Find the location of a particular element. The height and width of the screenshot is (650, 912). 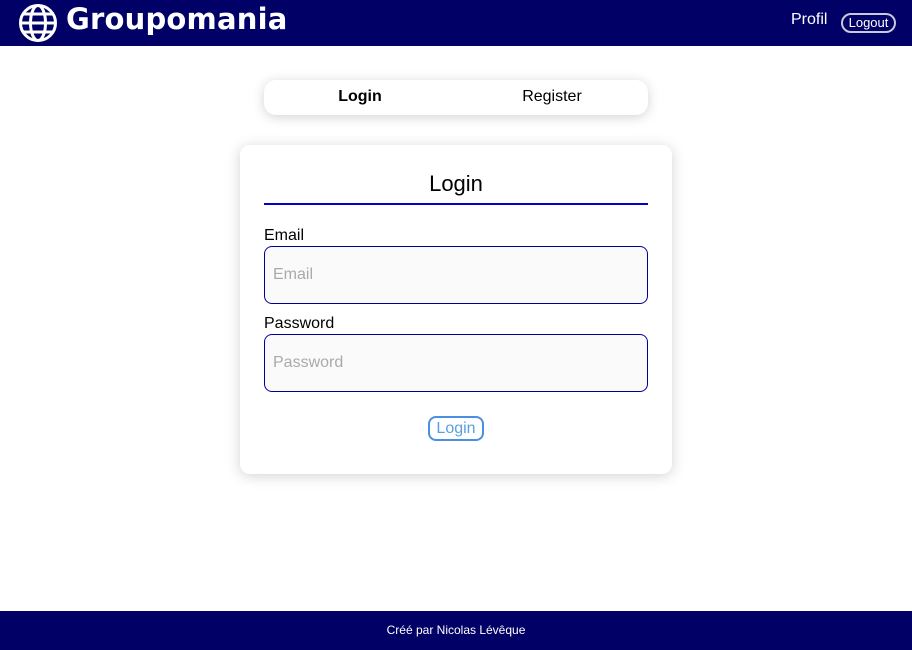

email-input is located at coordinates (456, 275).